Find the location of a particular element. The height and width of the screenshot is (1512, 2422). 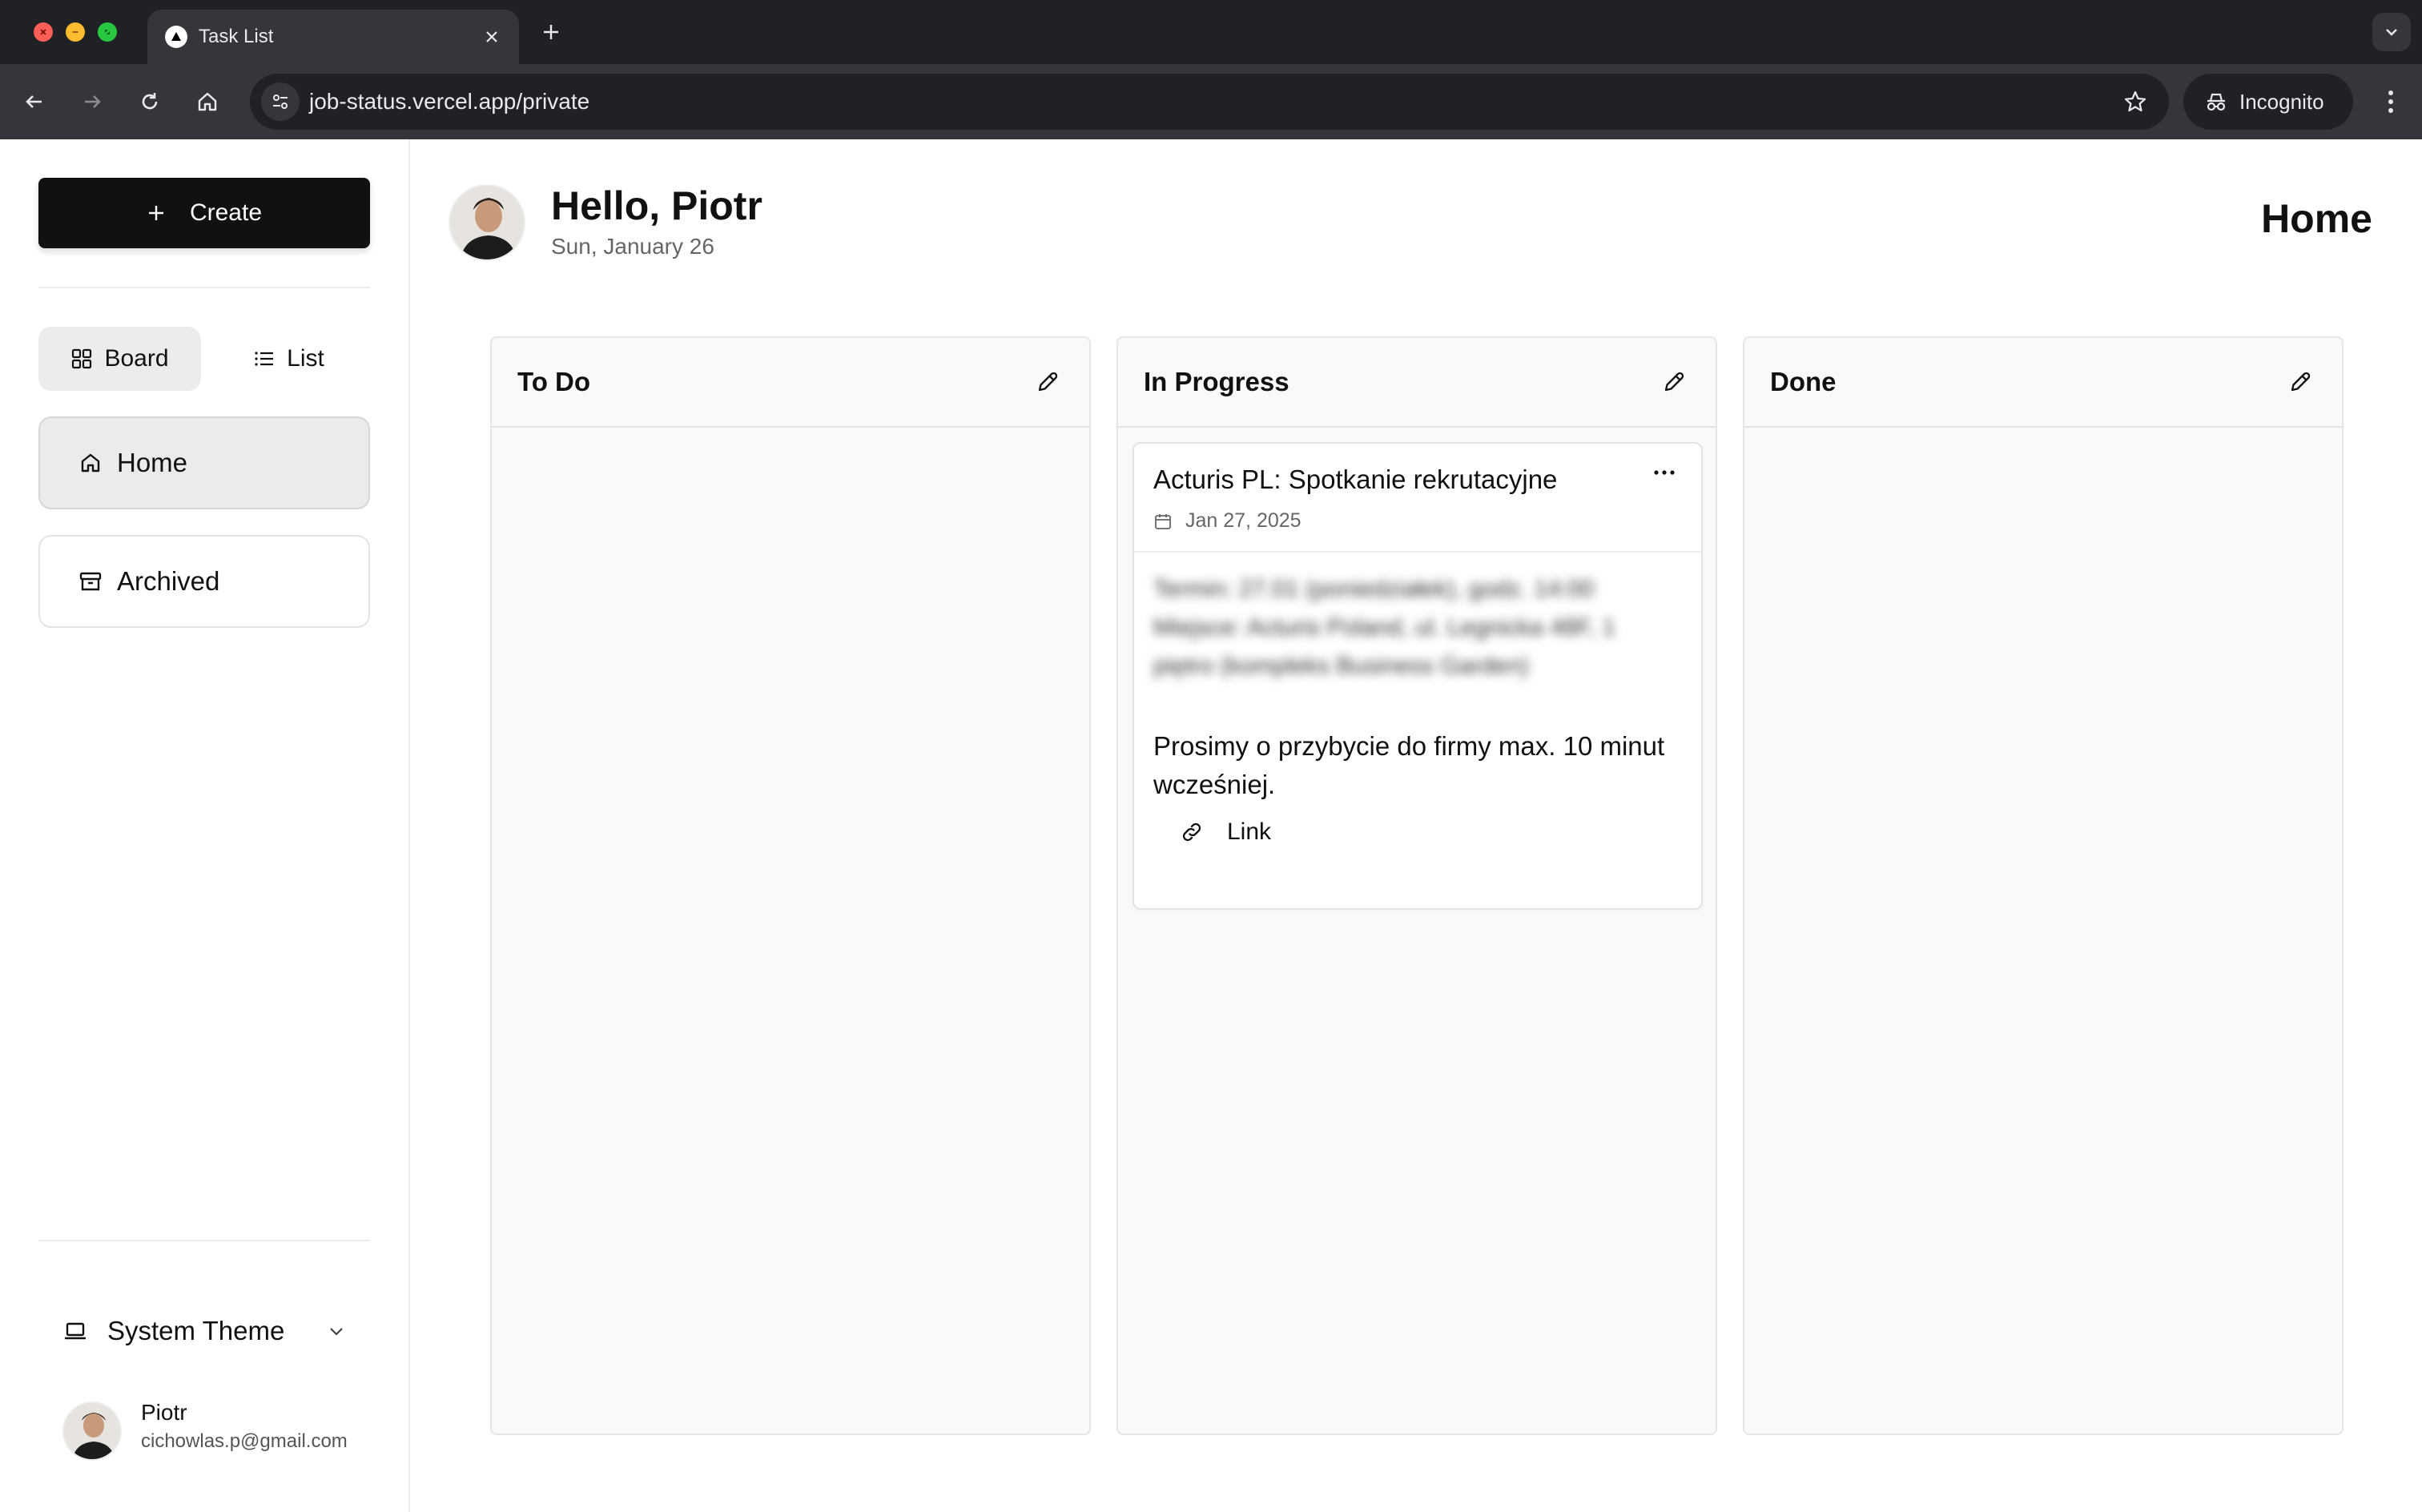

theme-label: System Theme is located at coordinates (196, 1330).